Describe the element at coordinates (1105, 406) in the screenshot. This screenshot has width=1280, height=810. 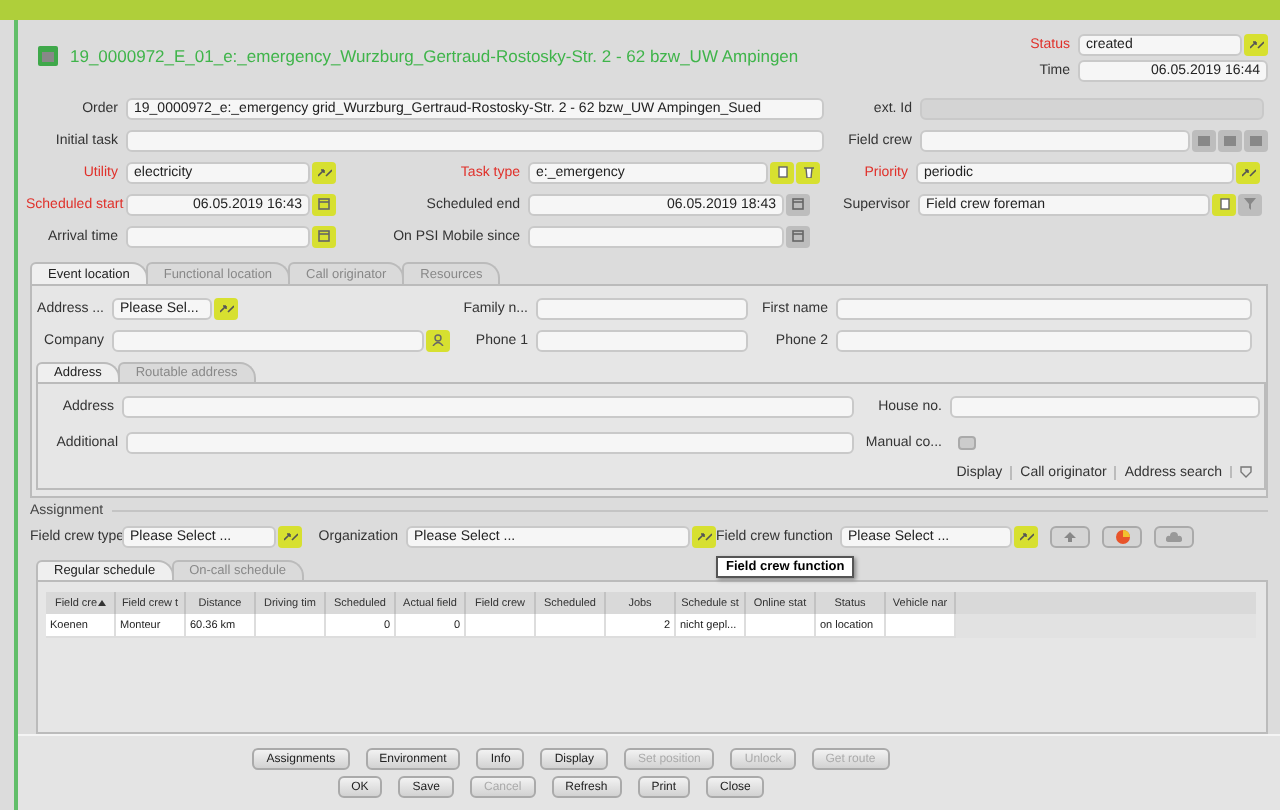
I see `house-no-field` at that location.